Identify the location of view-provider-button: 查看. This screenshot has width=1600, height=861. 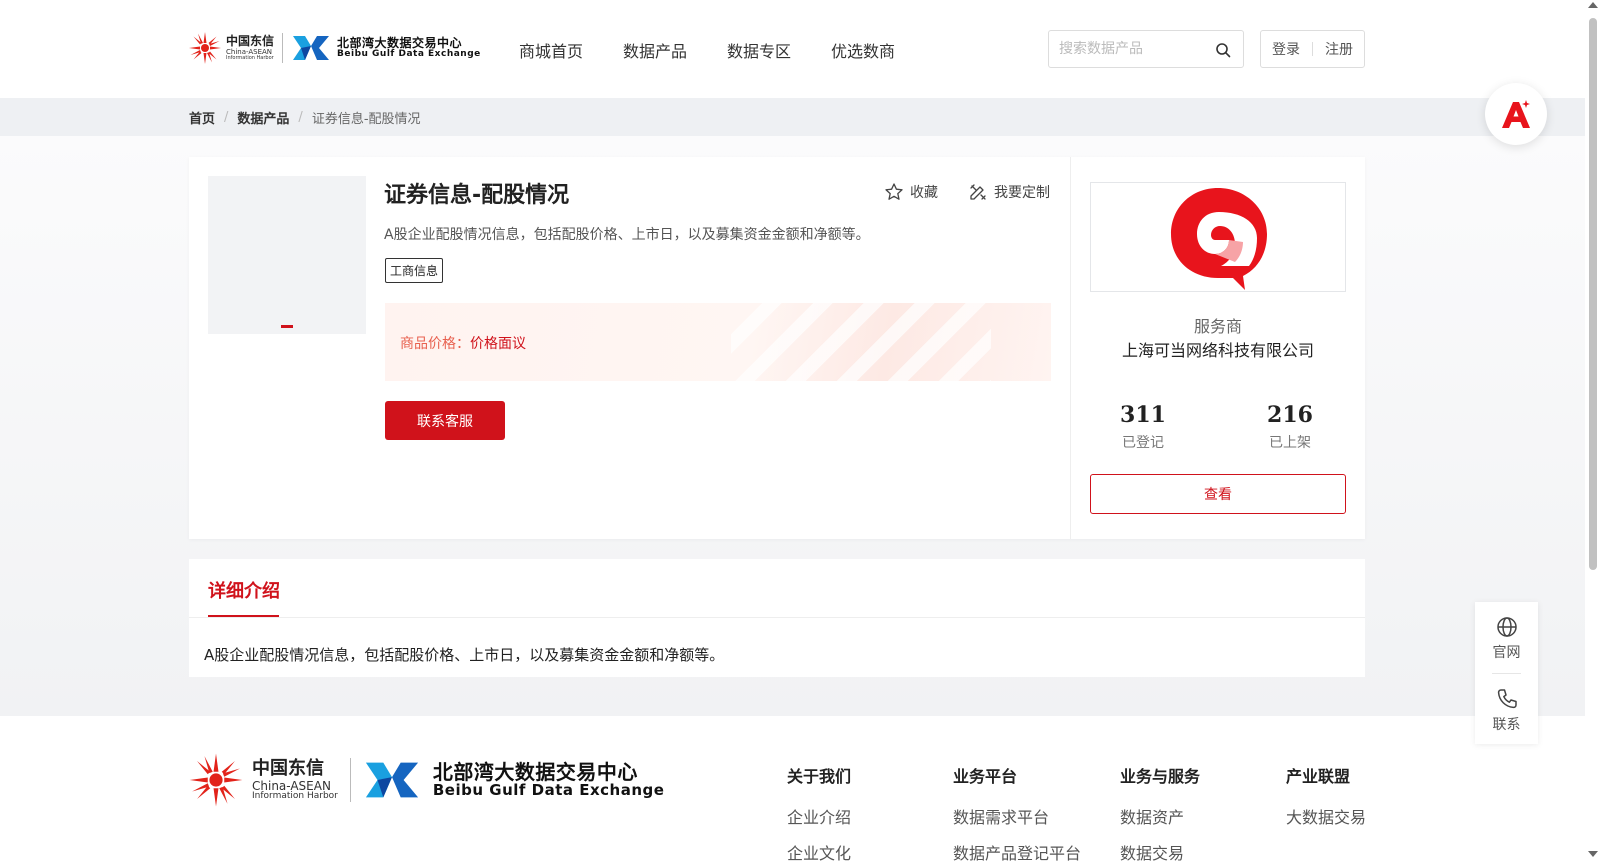
(1218, 494).